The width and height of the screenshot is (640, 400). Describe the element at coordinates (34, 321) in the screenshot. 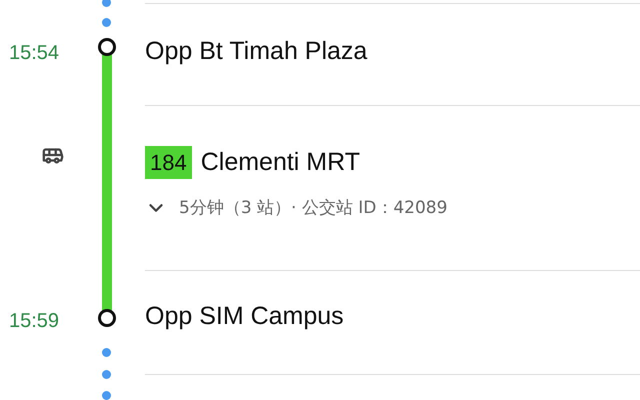

I see `arrival-time: 15:59` at that location.